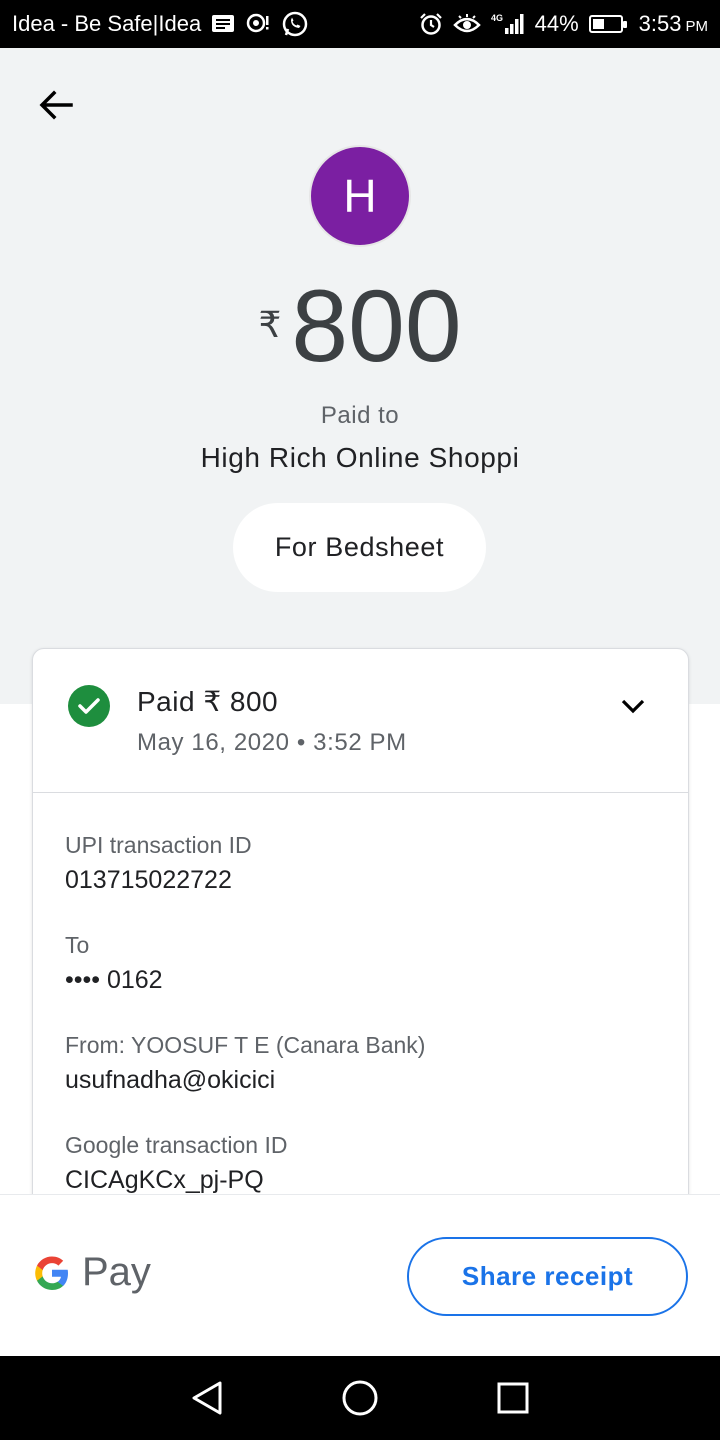  Describe the element at coordinates (223, 24) in the screenshot. I see `message-icon` at that location.